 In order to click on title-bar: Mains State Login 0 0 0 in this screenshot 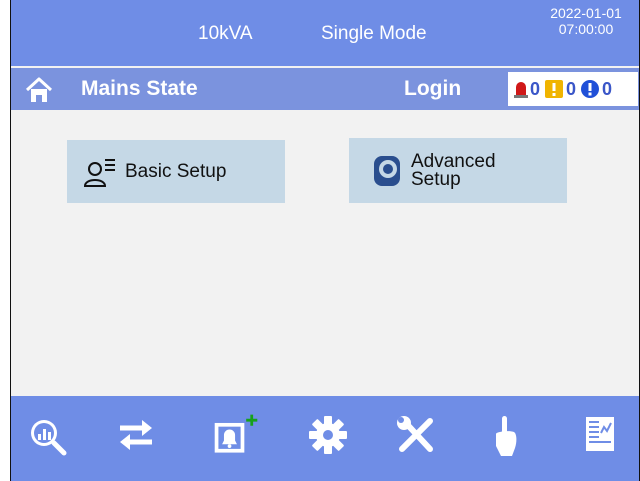, I will do `click(325, 89)`.